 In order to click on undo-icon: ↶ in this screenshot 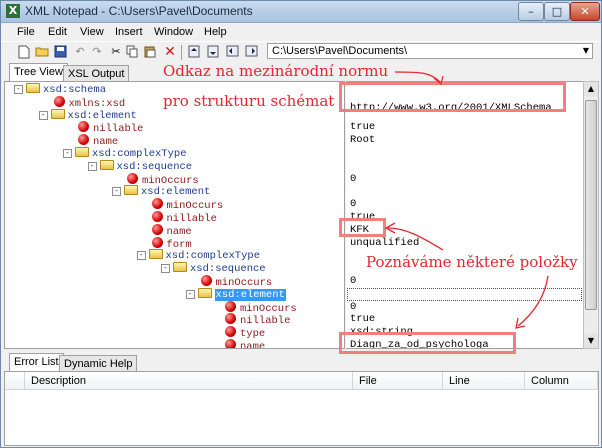, I will do `click(80, 52)`.